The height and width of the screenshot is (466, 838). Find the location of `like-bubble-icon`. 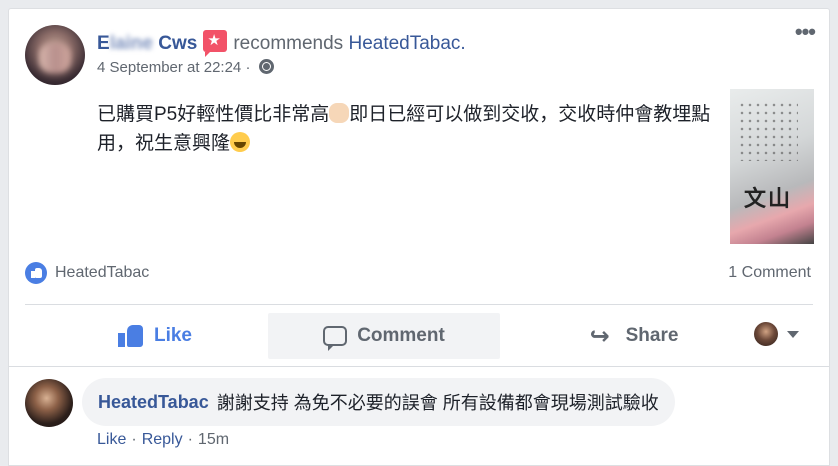

like-bubble-icon is located at coordinates (36, 273).